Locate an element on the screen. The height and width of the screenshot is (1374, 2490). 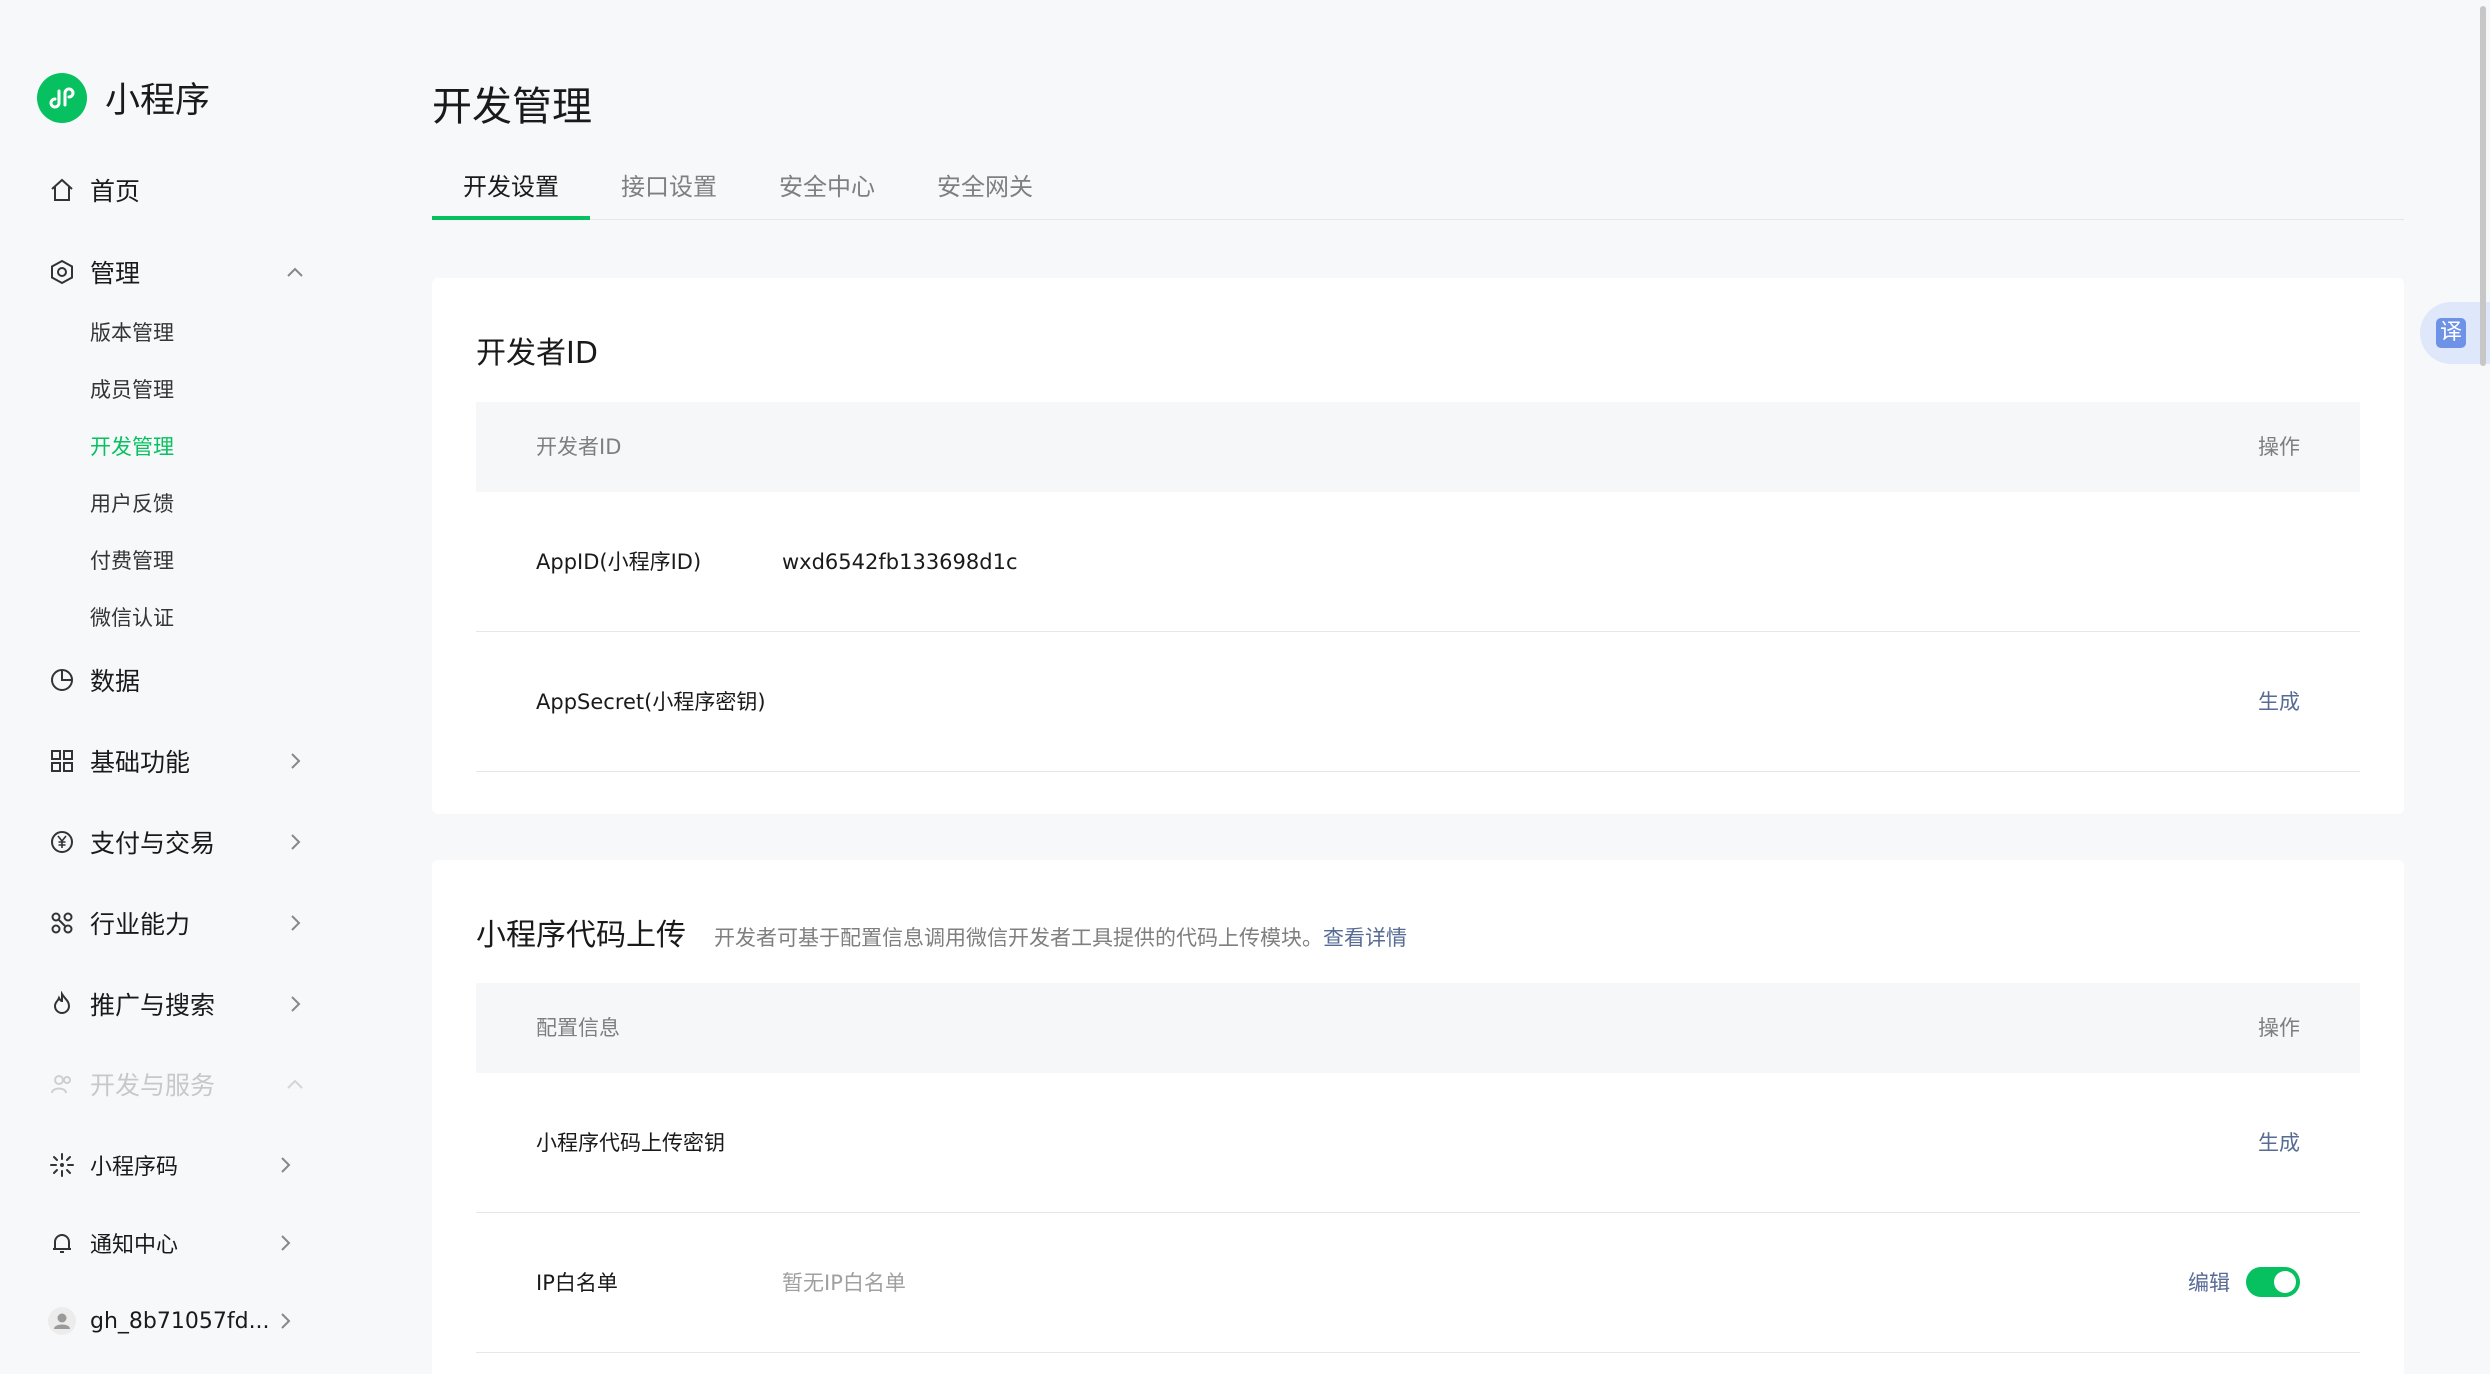
tab-dev-settings: 开发设置 is located at coordinates (511, 189).